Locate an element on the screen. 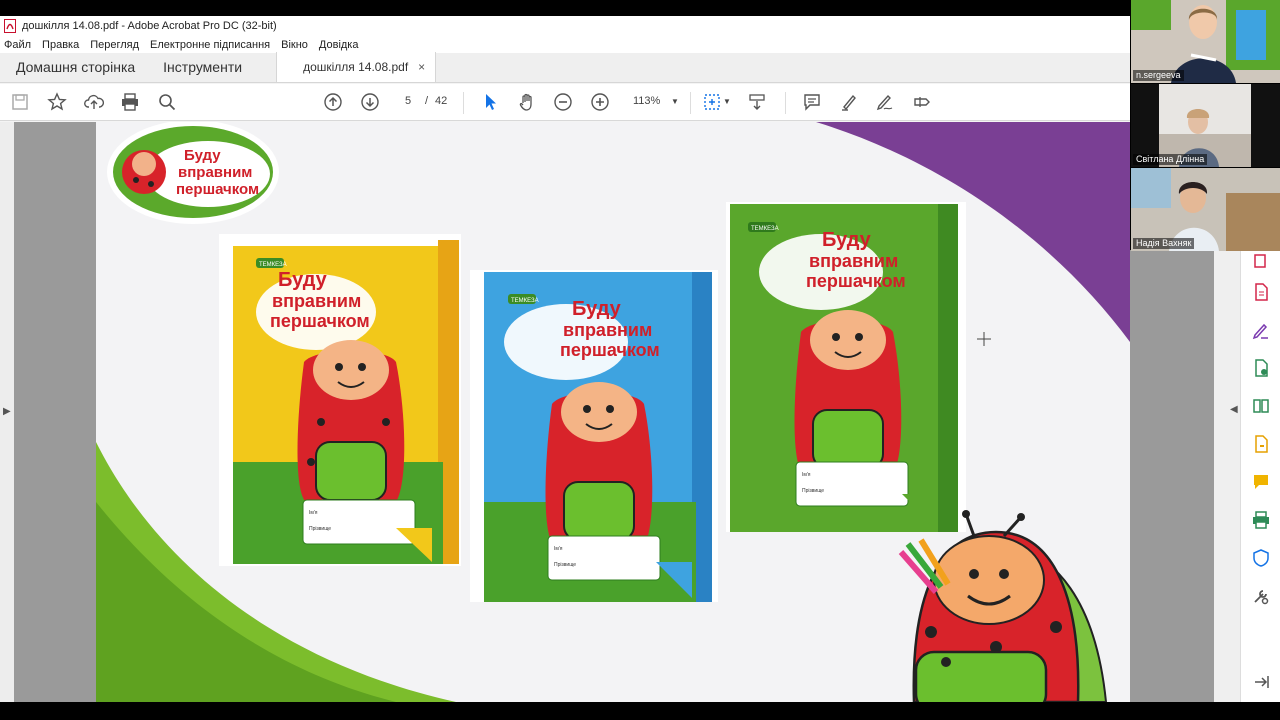 This screenshot has width=1280, height=720. zoom-dropdown-icon: ▼ is located at coordinates (675, 101).